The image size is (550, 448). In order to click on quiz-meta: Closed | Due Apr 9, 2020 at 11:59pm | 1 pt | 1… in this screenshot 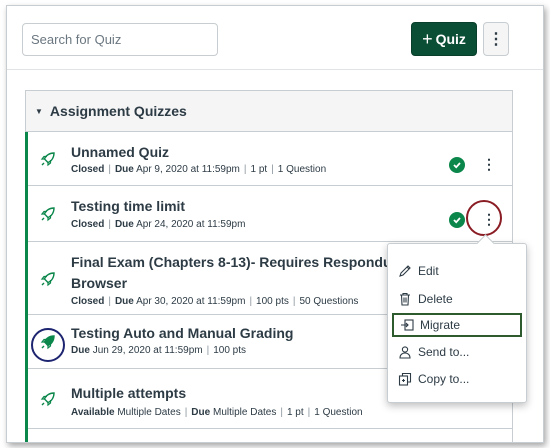, I will do `click(199, 169)`.